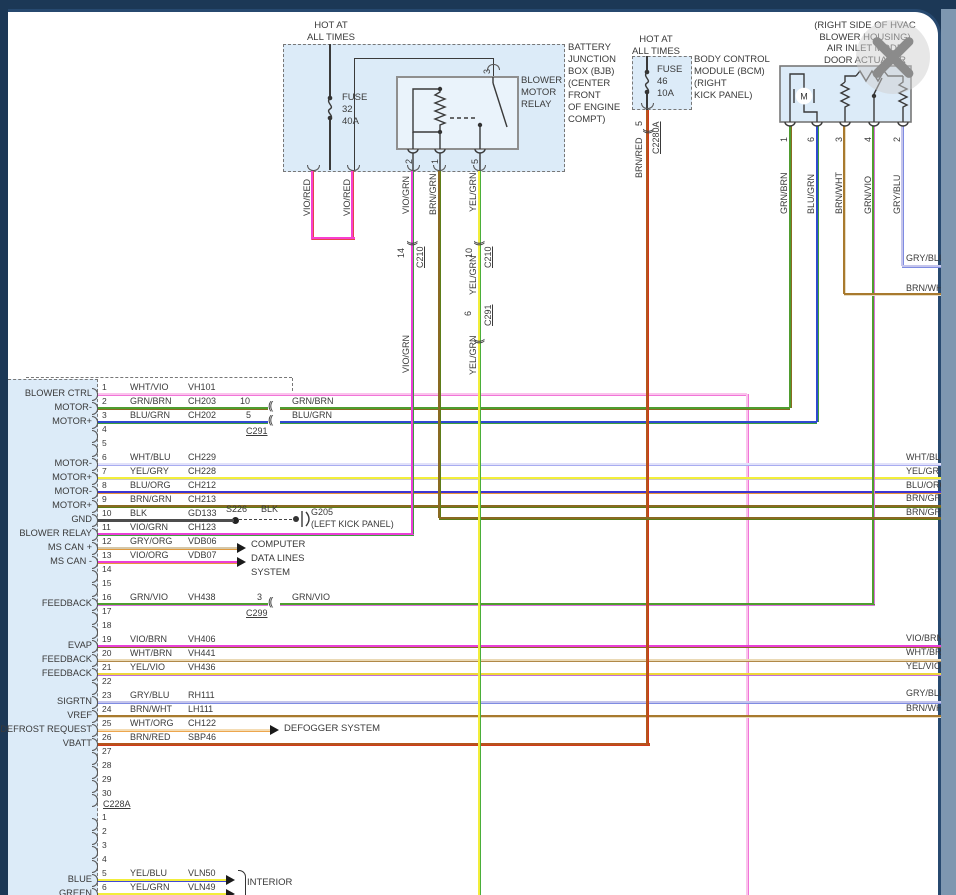  Describe the element at coordinates (433, 194) in the screenshot. I see `rotated-wire-label: BRN/GRN` at that location.